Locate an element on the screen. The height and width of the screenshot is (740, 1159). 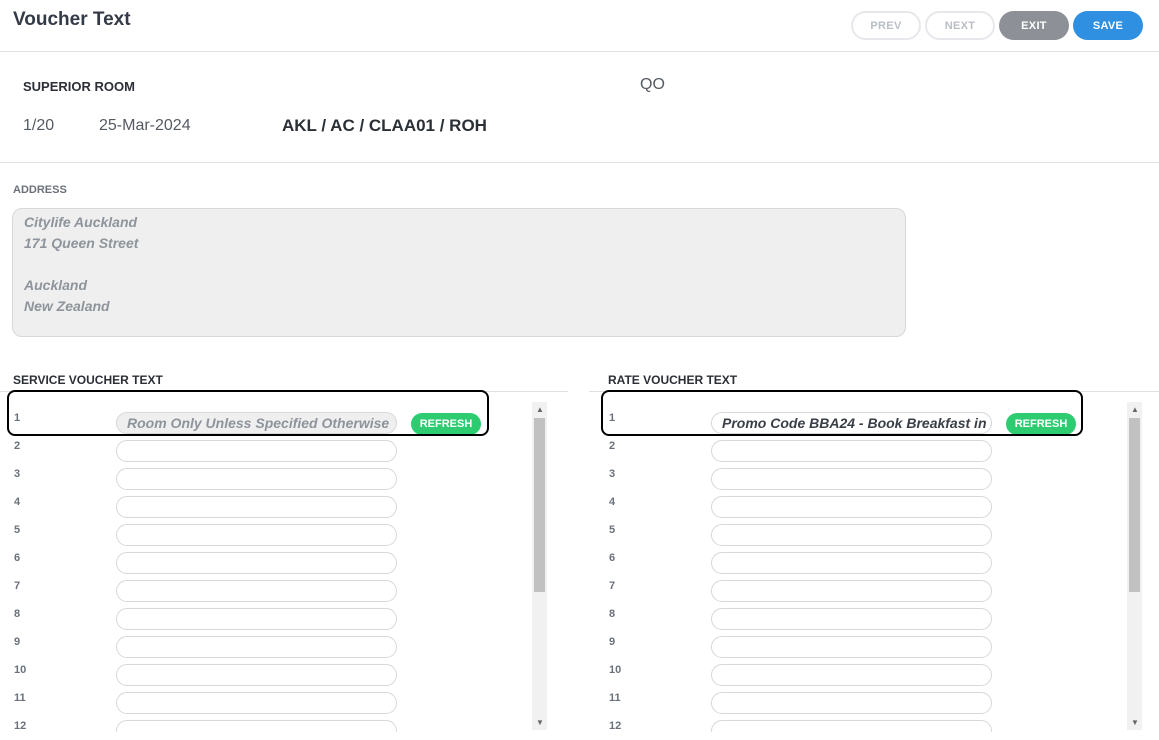
address-line: Auckland is located at coordinates (56, 285).